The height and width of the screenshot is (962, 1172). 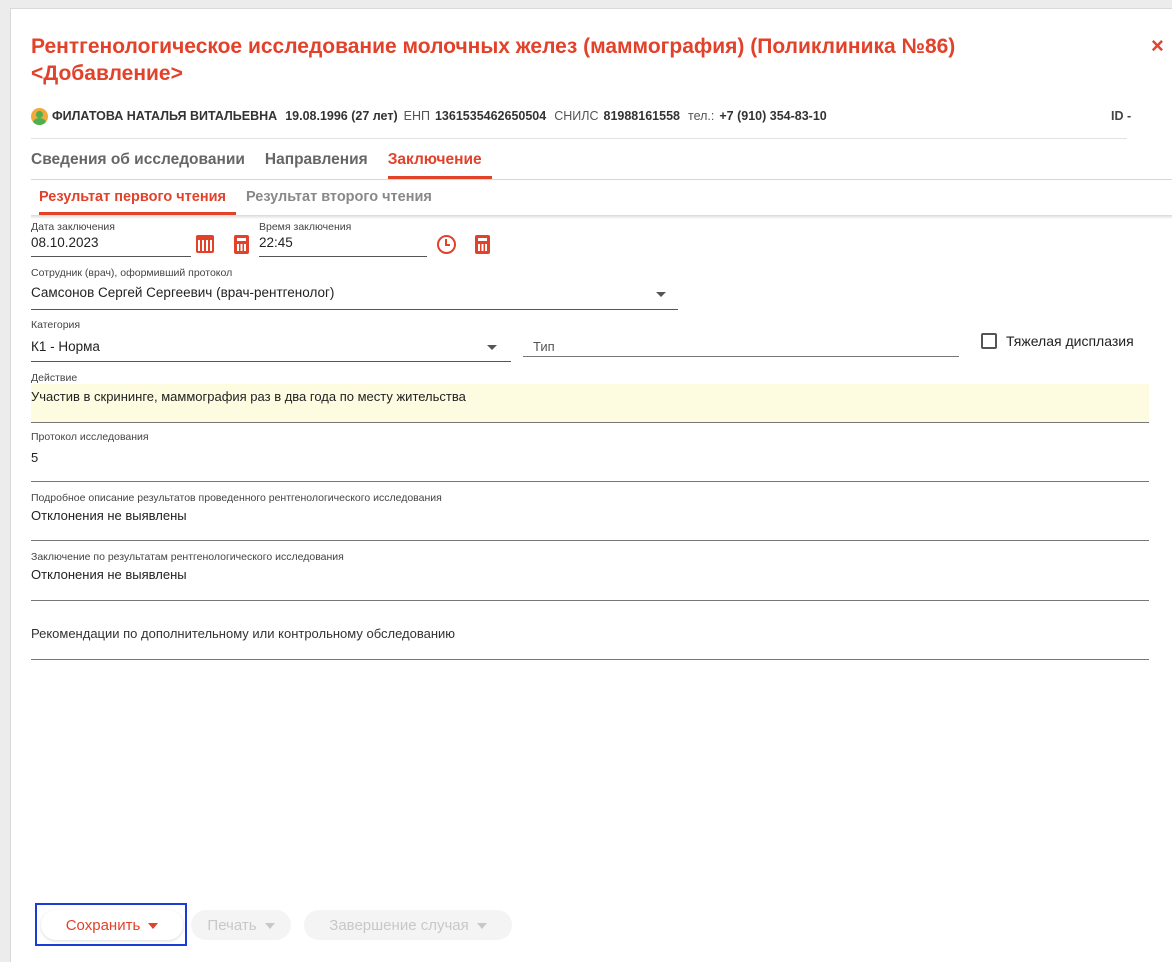 I want to click on action-label: Действие, so click(x=54, y=378).